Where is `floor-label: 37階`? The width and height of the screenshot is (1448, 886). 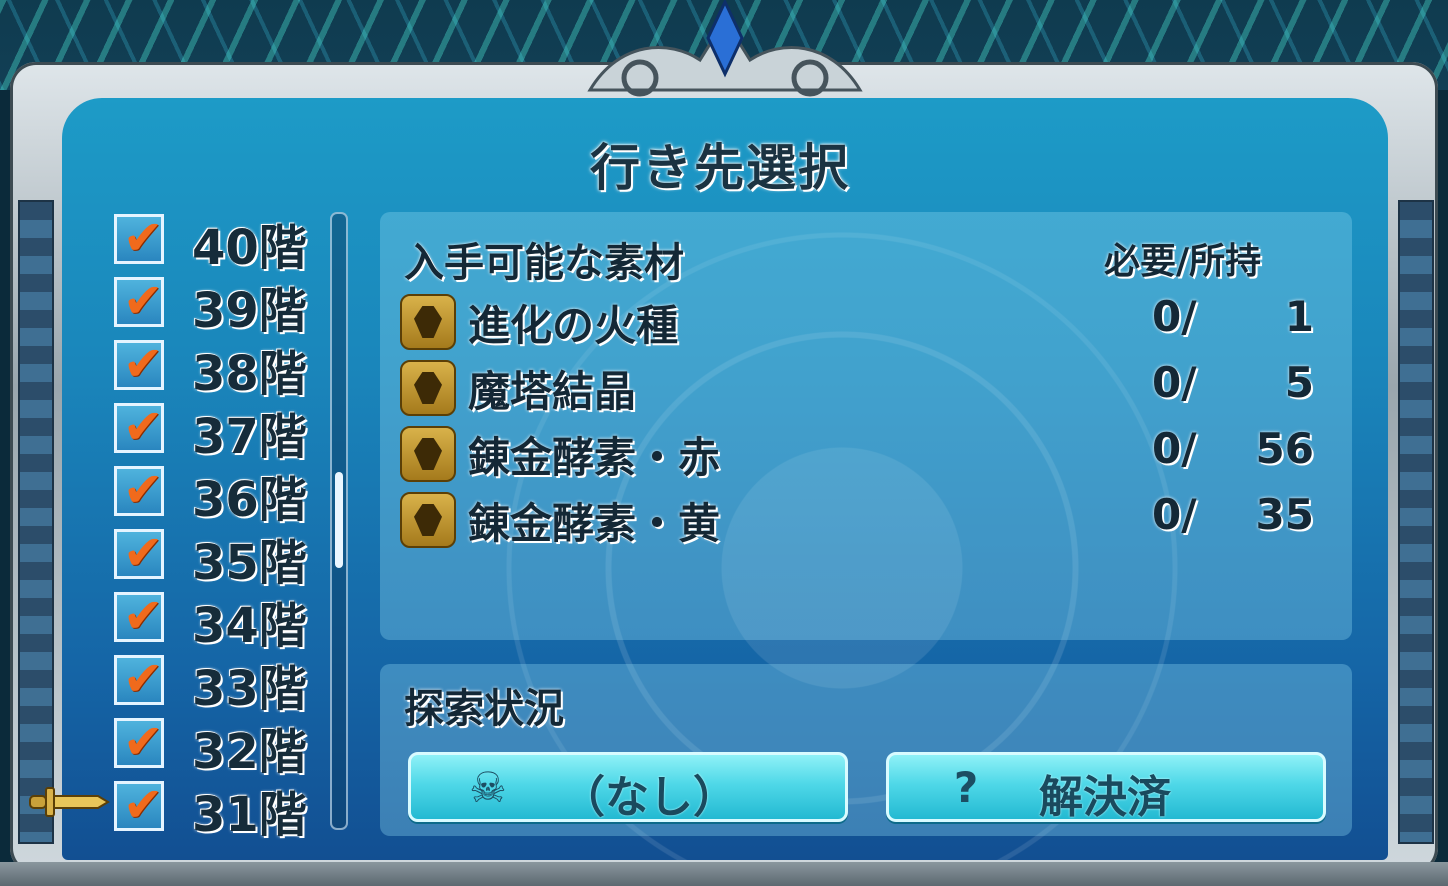
floor-label: 37階 is located at coordinates (249, 437).